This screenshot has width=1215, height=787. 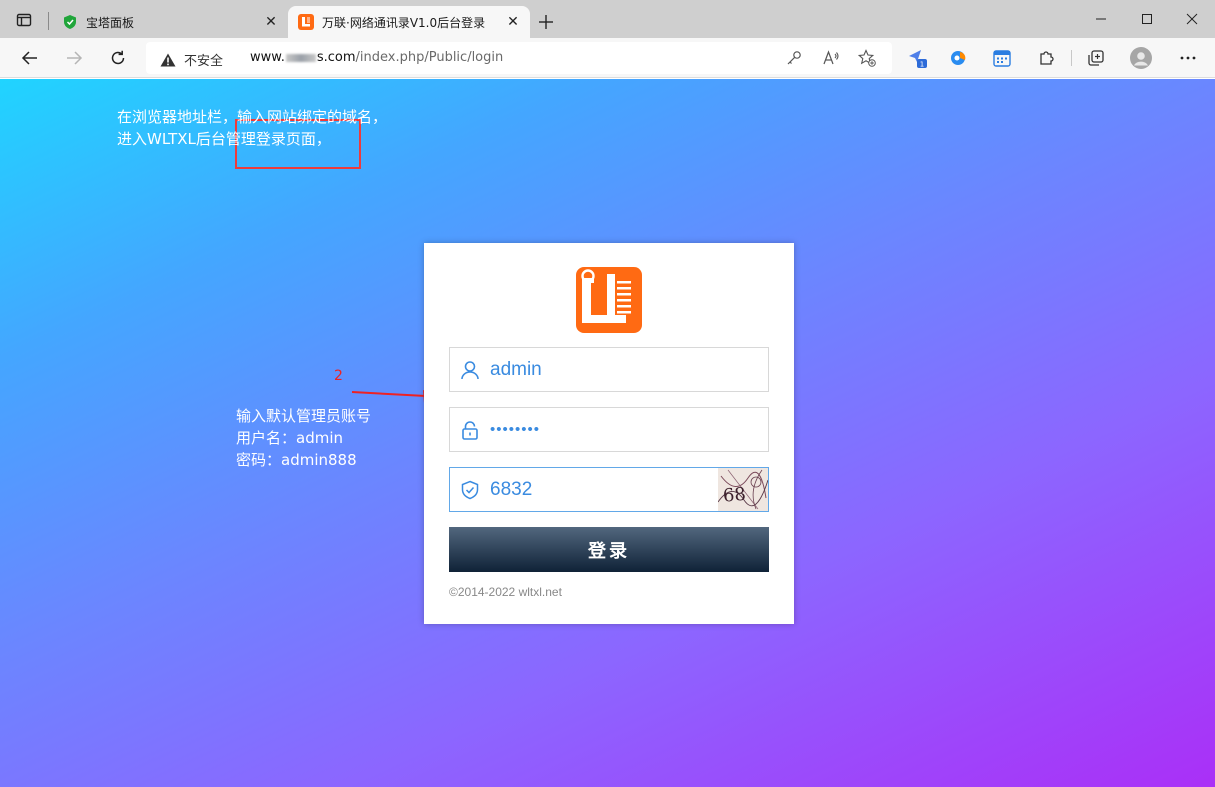 I want to click on captcha-image: 68, so click(x=743, y=489).